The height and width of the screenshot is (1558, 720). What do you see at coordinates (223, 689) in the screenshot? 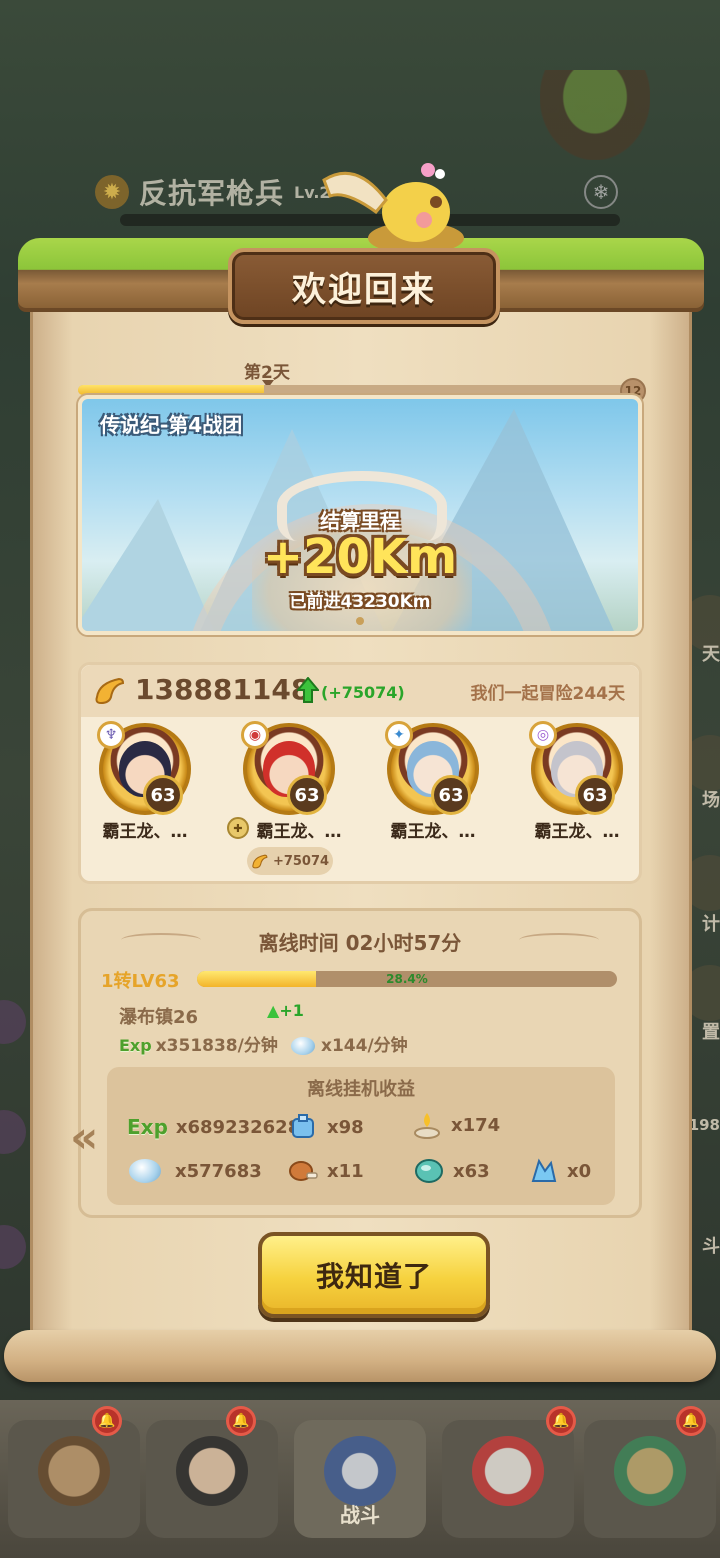
I see `team-power: 138881148` at bounding box center [223, 689].